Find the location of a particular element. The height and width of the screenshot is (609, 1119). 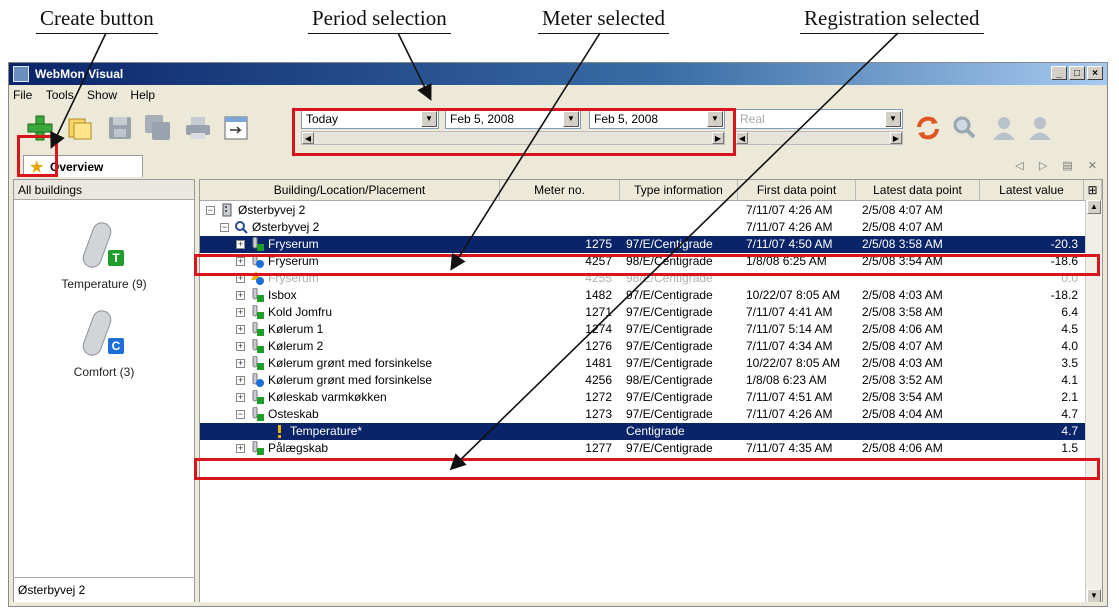

thermometer-icon: C is located at coordinates (103, 333).